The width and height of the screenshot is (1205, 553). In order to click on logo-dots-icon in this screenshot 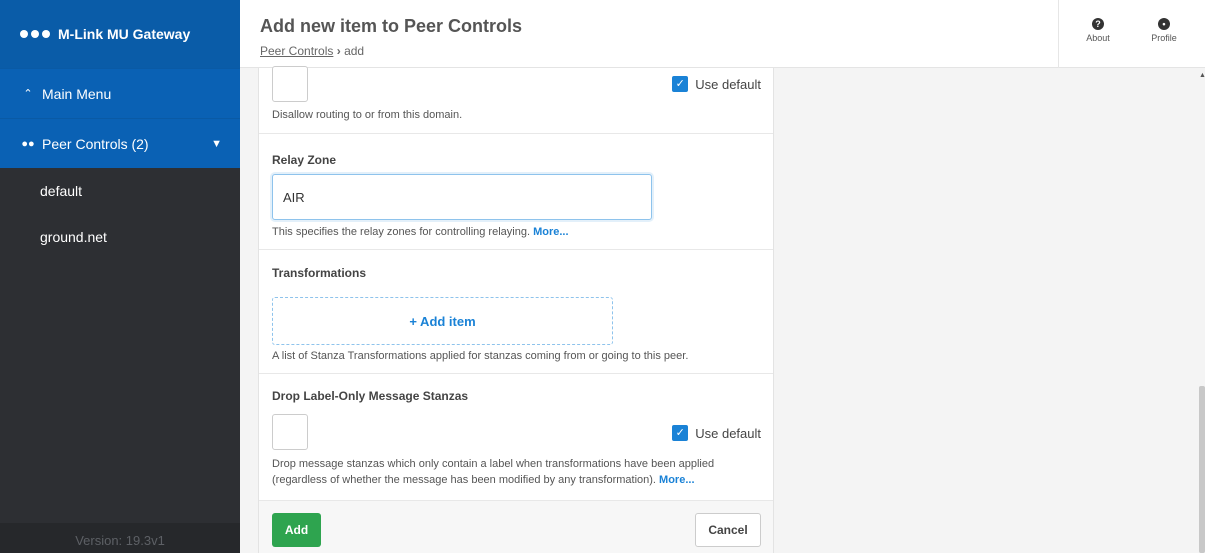, I will do `click(35, 34)`.